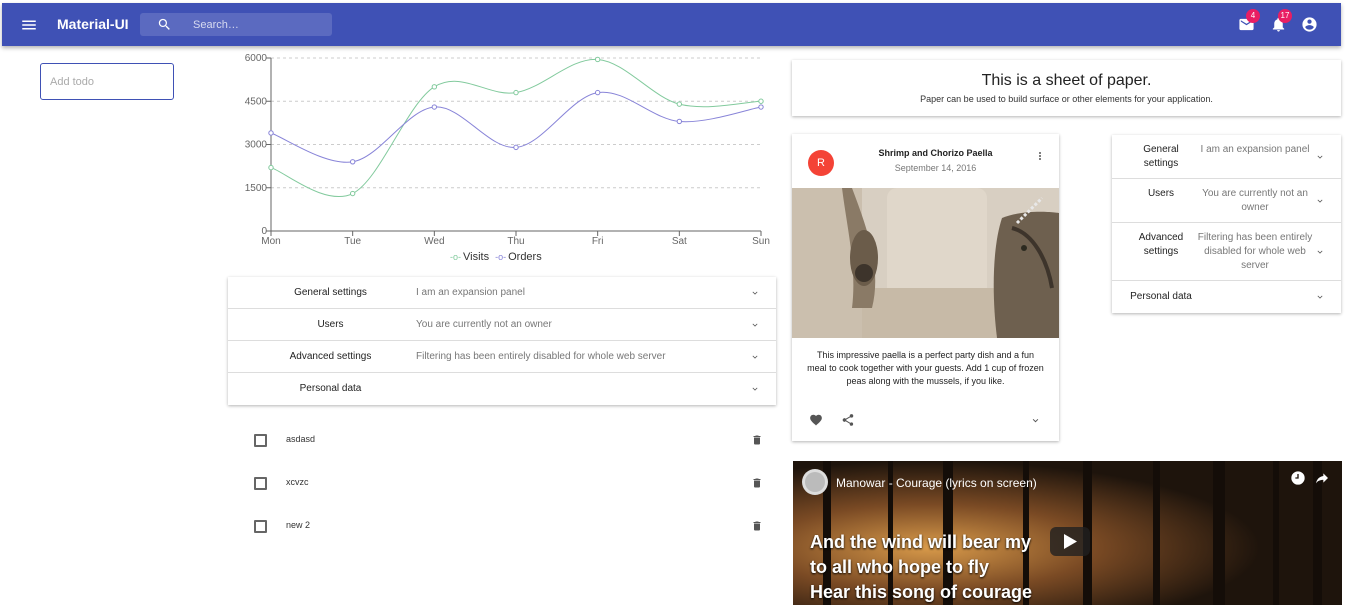 The height and width of the screenshot is (605, 1345). Describe the element at coordinates (1298, 478) in the screenshot. I see `clock-icon` at that location.